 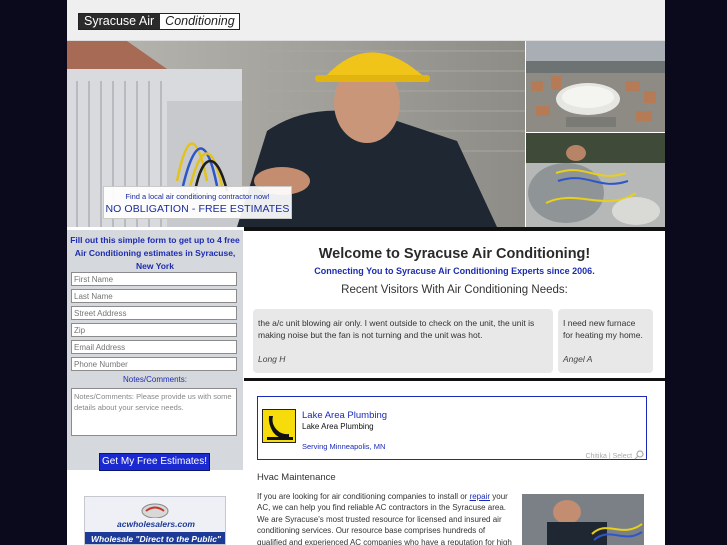 What do you see at coordinates (454, 254) in the screenshot?
I see `welcome-heading: Welcome to Syracuse Air Conditioning!` at bounding box center [454, 254].